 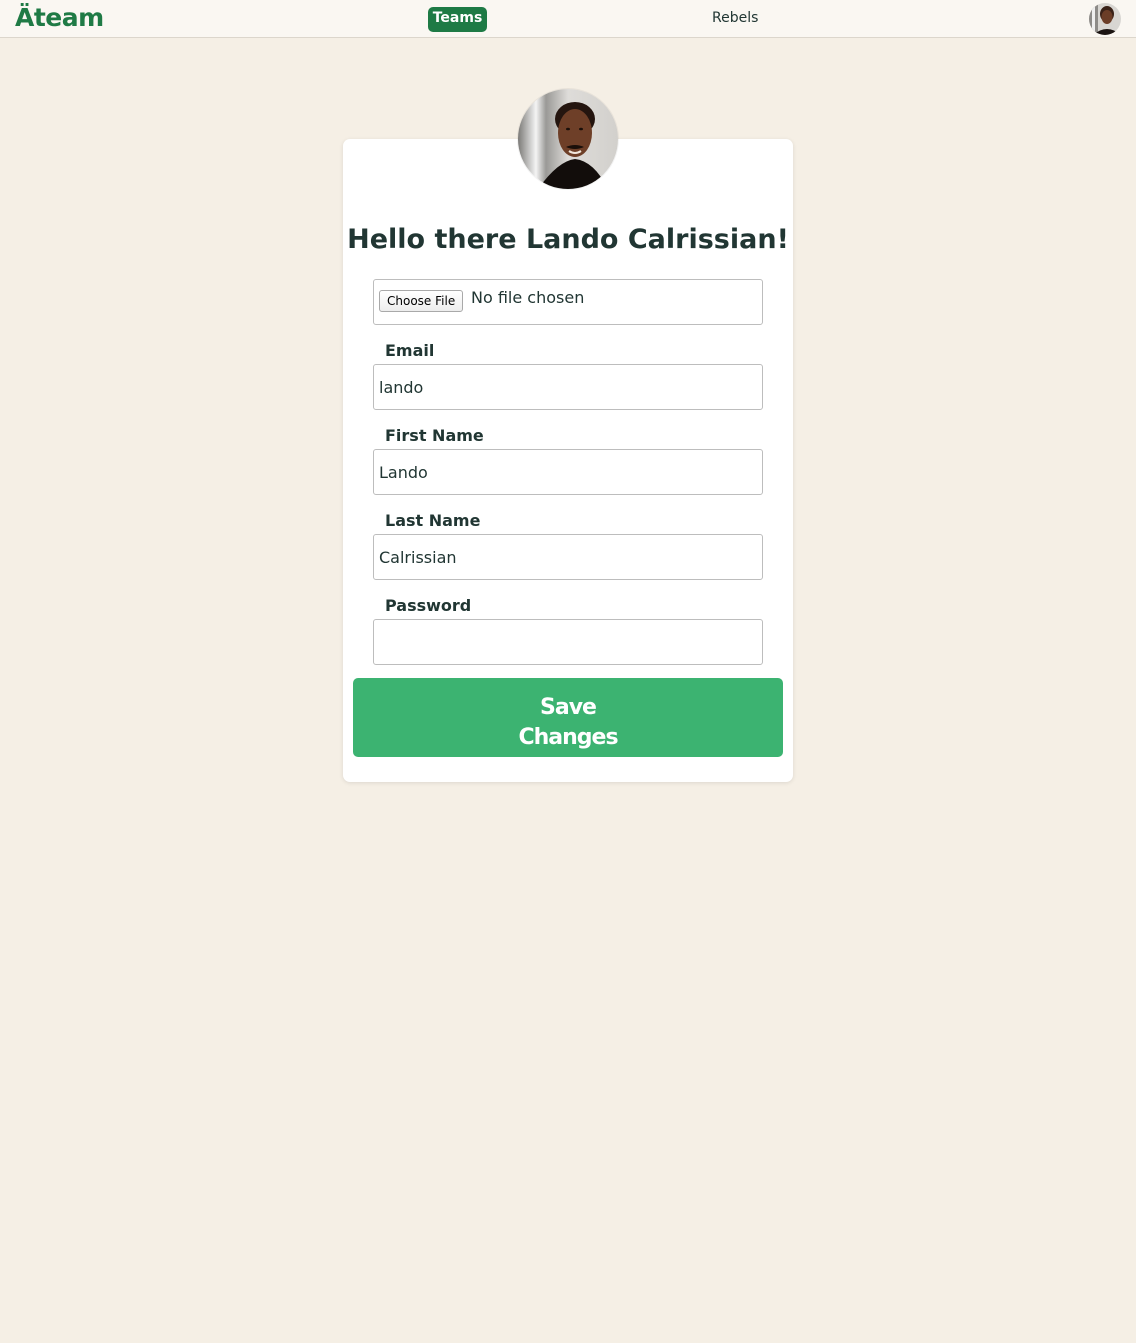 What do you see at coordinates (528, 297) in the screenshot?
I see `file-status-text: No file chosen` at bounding box center [528, 297].